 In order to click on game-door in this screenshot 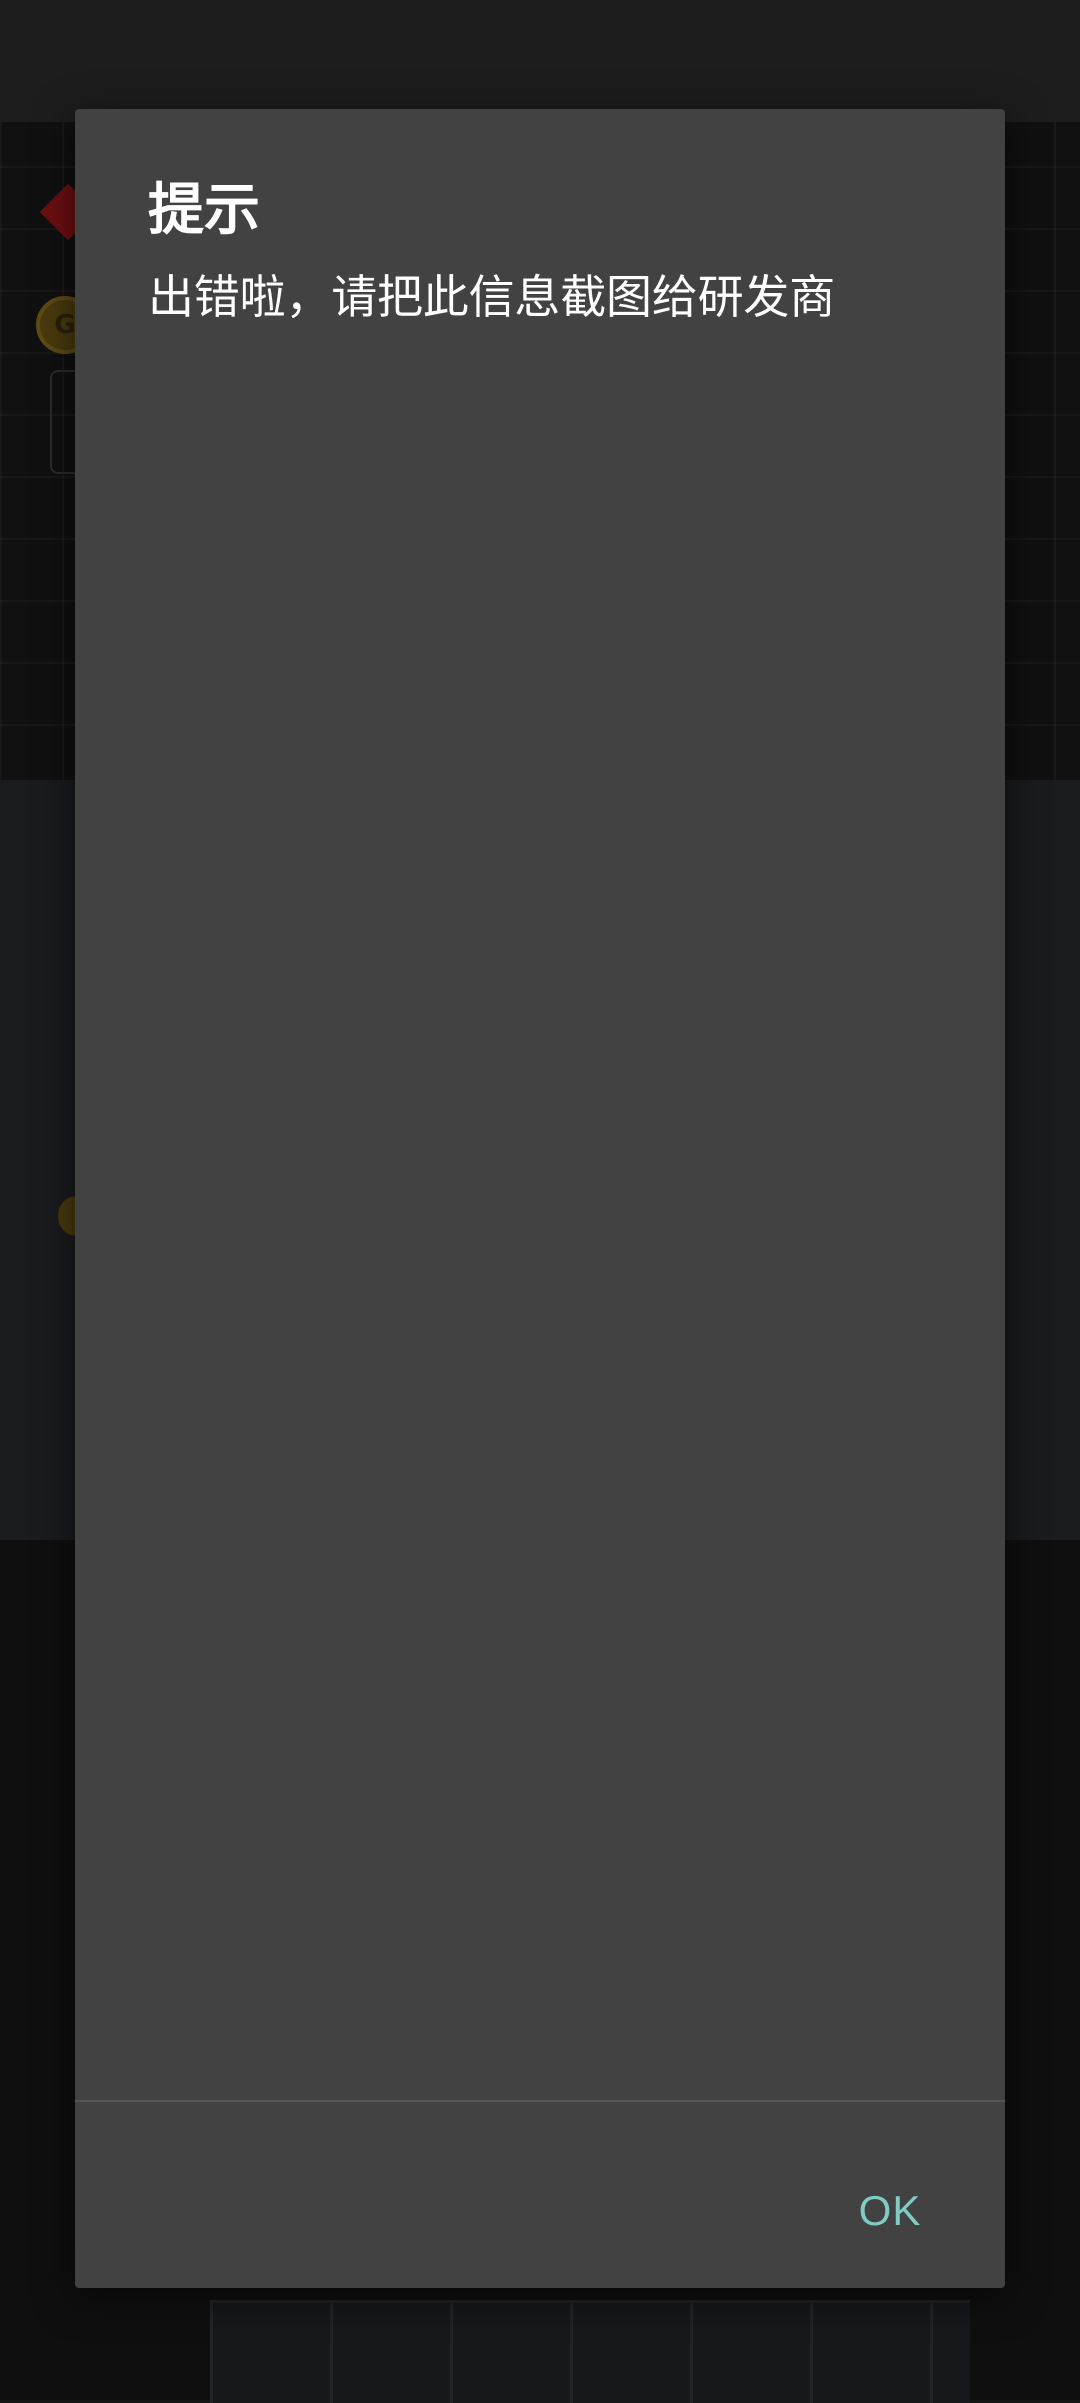, I will do `click(590, 2351)`.